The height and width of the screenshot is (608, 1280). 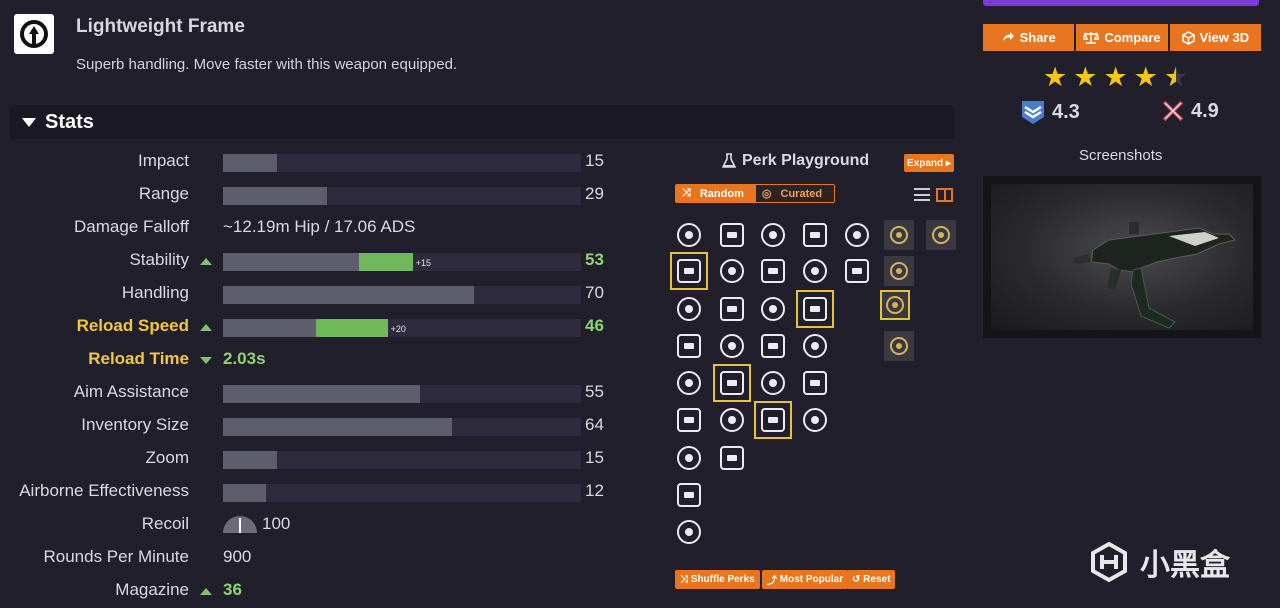 I want to click on screenshots-label: Screenshots, so click(x=1121, y=155).